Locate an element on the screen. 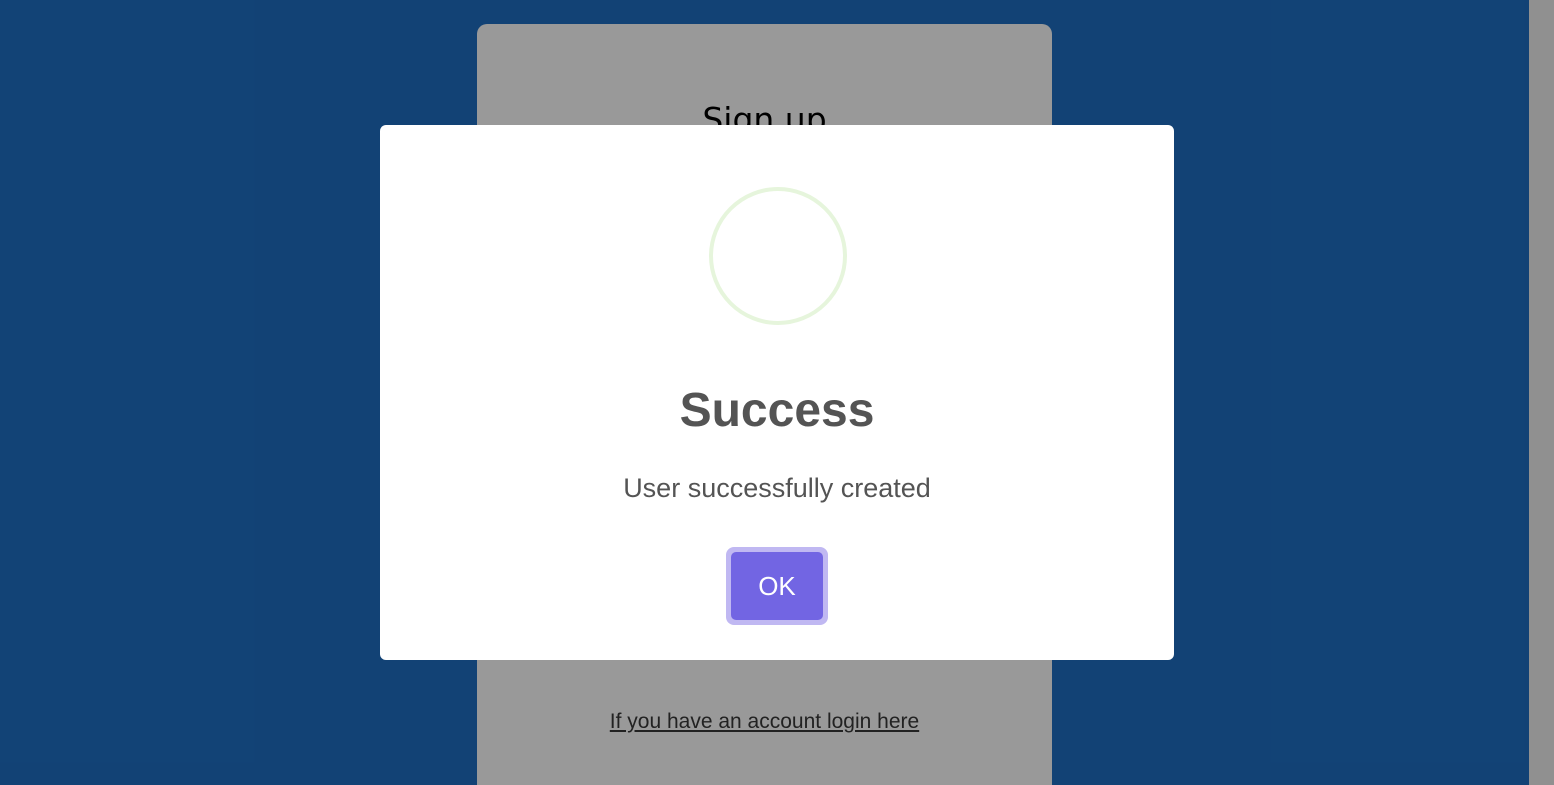 The height and width of the screenshot is (785, 1554). ok-button-focus-ring: OK is located at coordinates (777, 586).